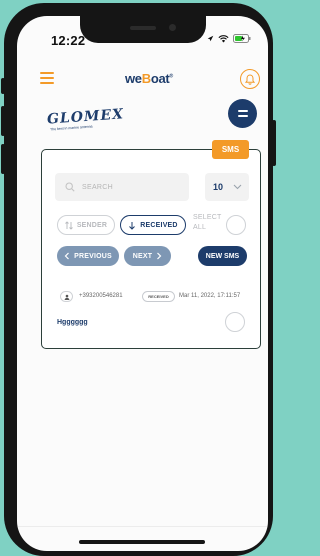  I want to click on sender-filter-button: SENDER, so click(86, 225).